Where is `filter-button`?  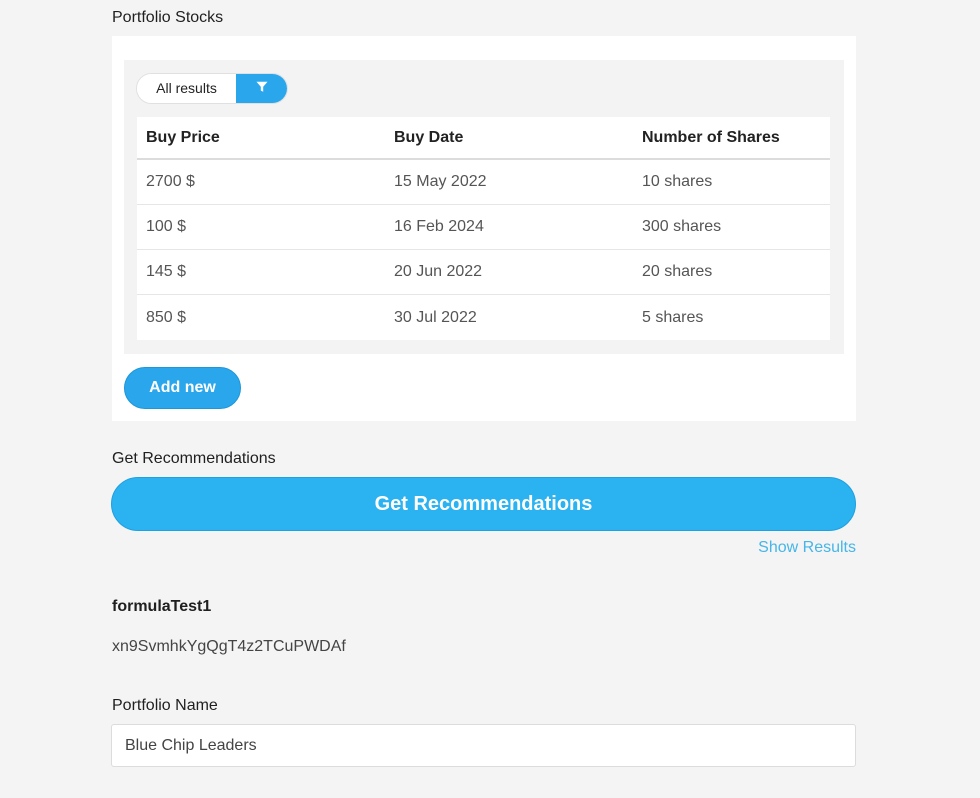 filter-button is located at coordinates (261, 88).